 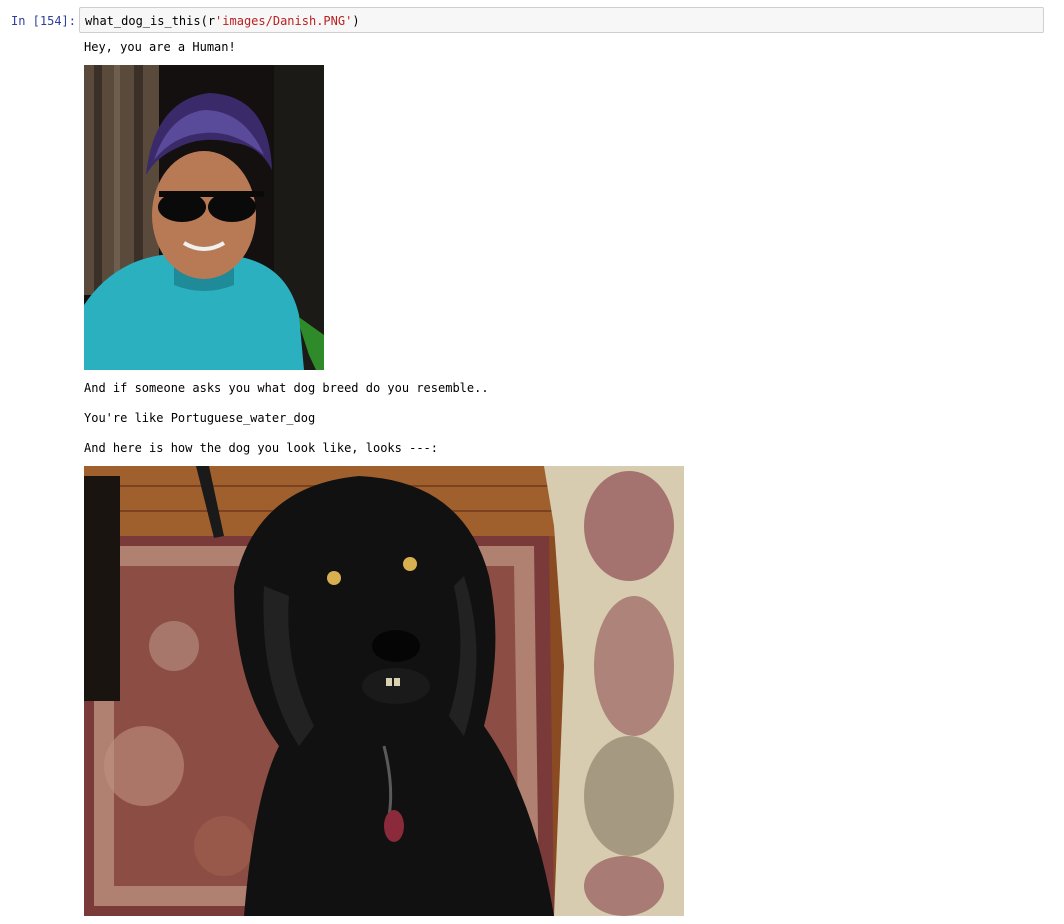 What do you see at coordinates (356, 21) in the screenshot?
I see `code-close-paren: )` at bounding box center [356, 21].